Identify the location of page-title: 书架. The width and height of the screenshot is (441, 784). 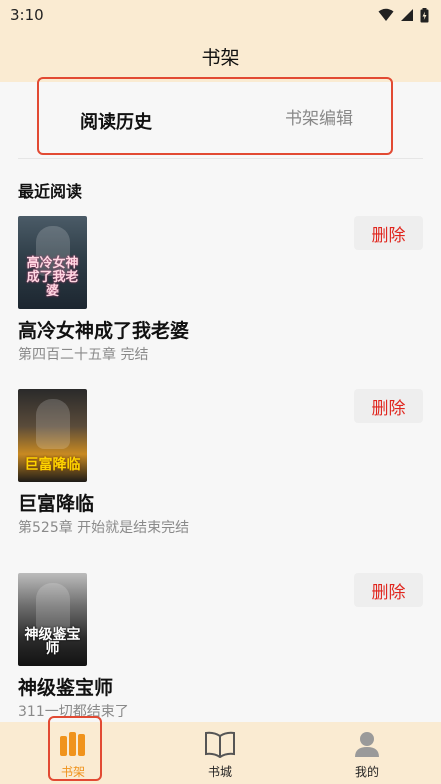
(220, 57).